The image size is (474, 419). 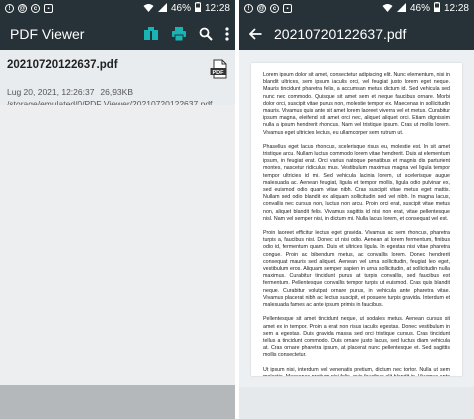 What do you see at coordinates (62, 65) in the screenshot?
I see `file-name: 20210720122637.pdf` at bounding box center [62, 65].